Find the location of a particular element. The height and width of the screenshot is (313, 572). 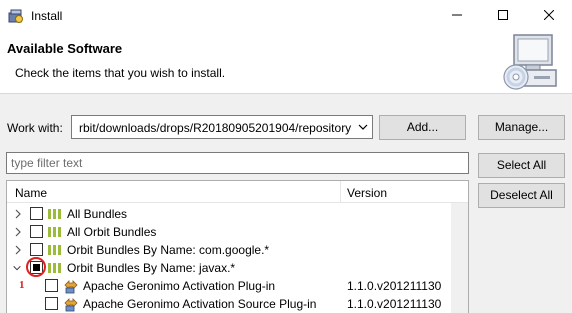

select-all-button: Select All is located at coordinates (521, 165).